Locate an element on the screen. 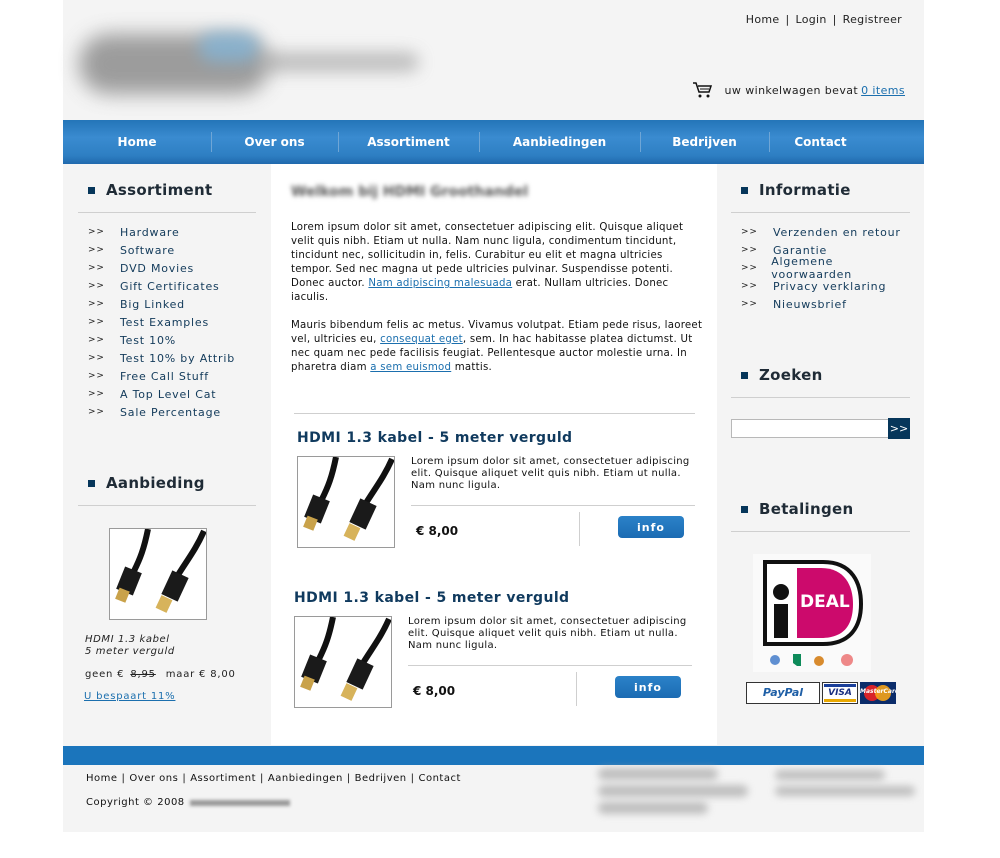 This screenshot has height=858, width=1000. footer-bar is located at coordinates (493, 755).